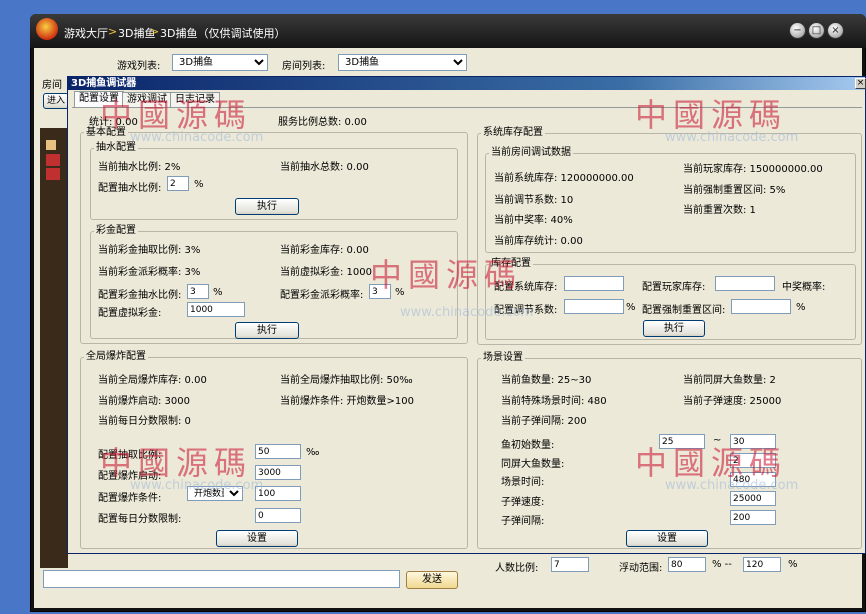 This screenshot has height=614, width=866. What do you see at coordinates (147, 99) in the screenshot?
I see `tab-game-debug: 游戏调试` at bounding box center [147, 99].